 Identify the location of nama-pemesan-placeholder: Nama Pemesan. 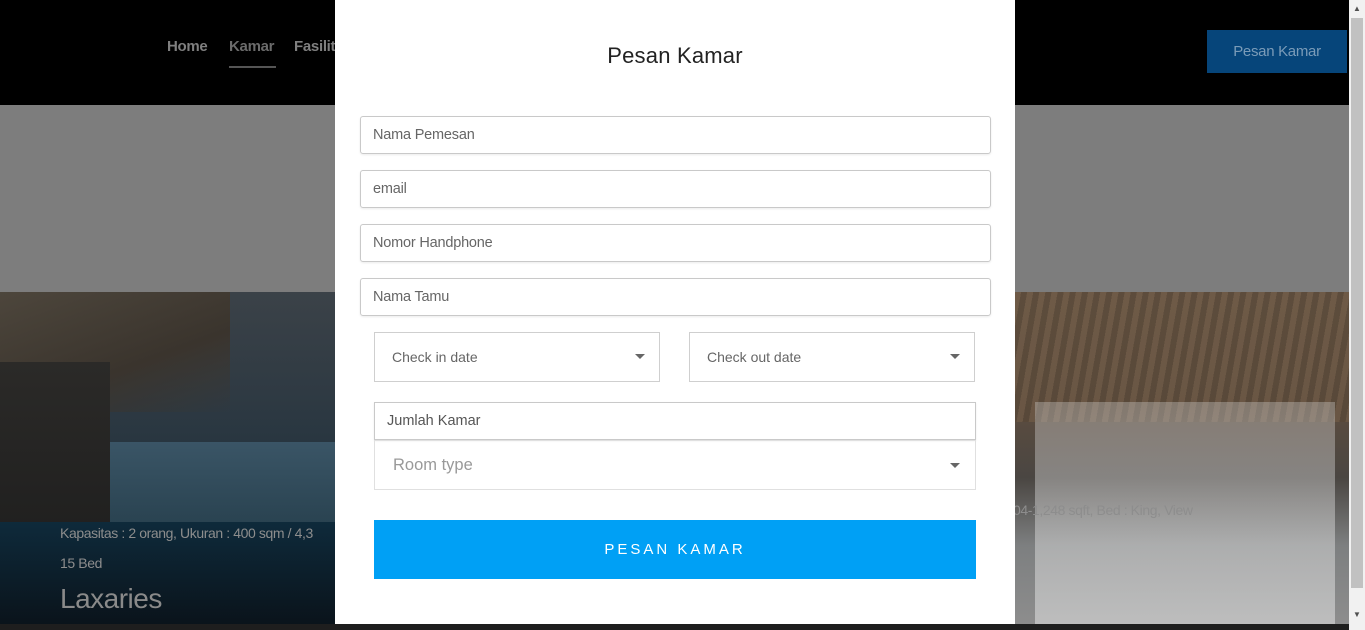
(424, 135).